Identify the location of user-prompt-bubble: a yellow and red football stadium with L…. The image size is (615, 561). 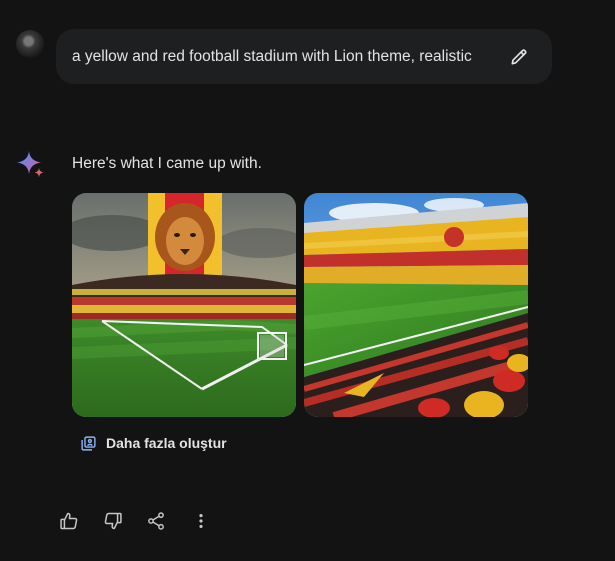
(304, 56).